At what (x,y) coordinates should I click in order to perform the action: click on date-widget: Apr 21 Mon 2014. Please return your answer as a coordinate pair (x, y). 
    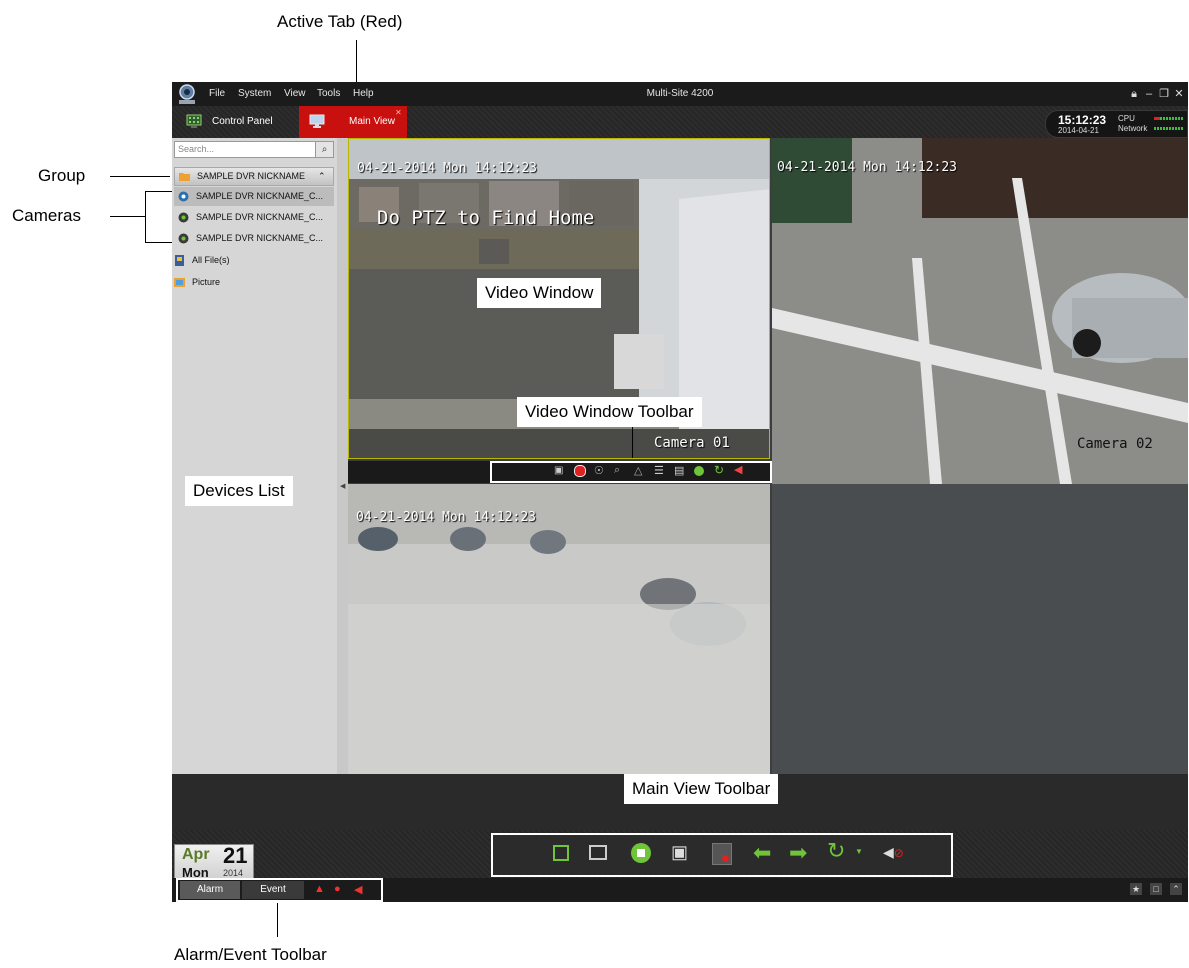
    Looking at the image, I should click on (214, 862).